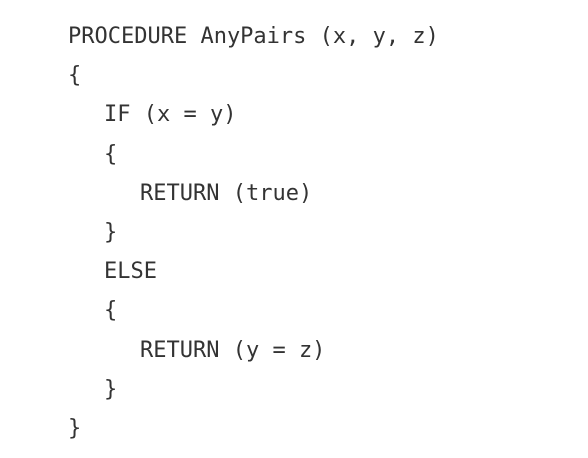 The width and height of the screenshot is (588, 458). What do you see at coordinates (111, 154) in the screenshot?
I see `open-brace-if: {` at bounding box center [111, 154].